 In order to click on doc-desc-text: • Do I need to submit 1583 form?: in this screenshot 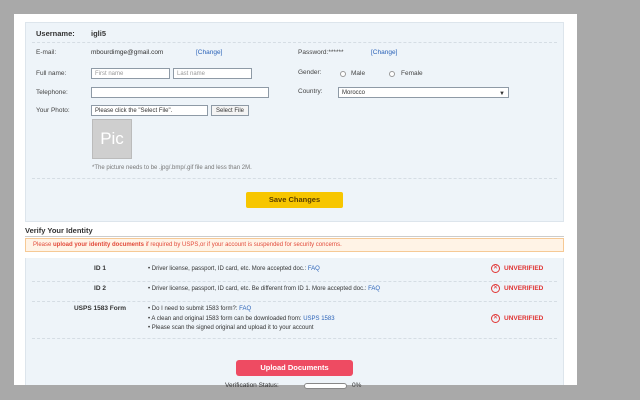, I will do `click(194, 309)`.